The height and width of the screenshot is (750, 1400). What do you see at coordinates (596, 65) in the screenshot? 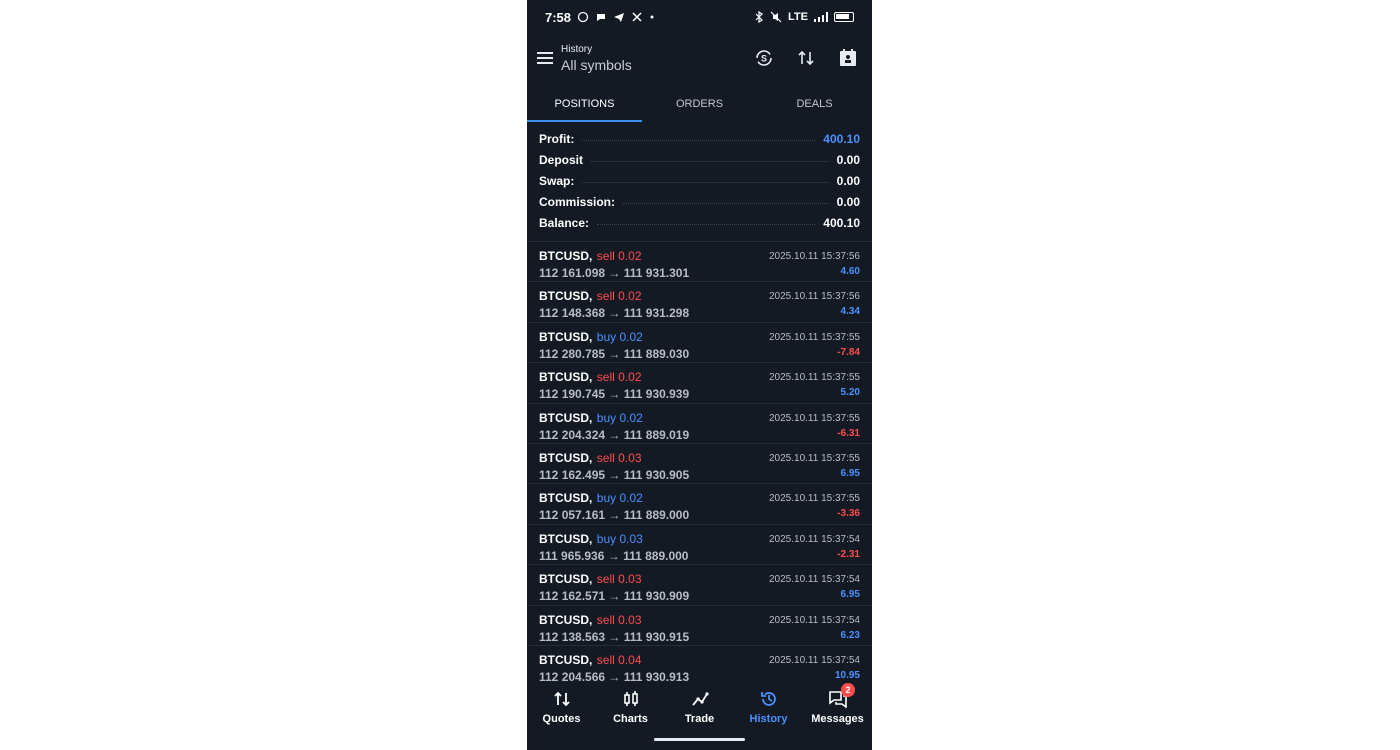
I see `symbol-filter: All symbols` at bounding box center [596, 65].